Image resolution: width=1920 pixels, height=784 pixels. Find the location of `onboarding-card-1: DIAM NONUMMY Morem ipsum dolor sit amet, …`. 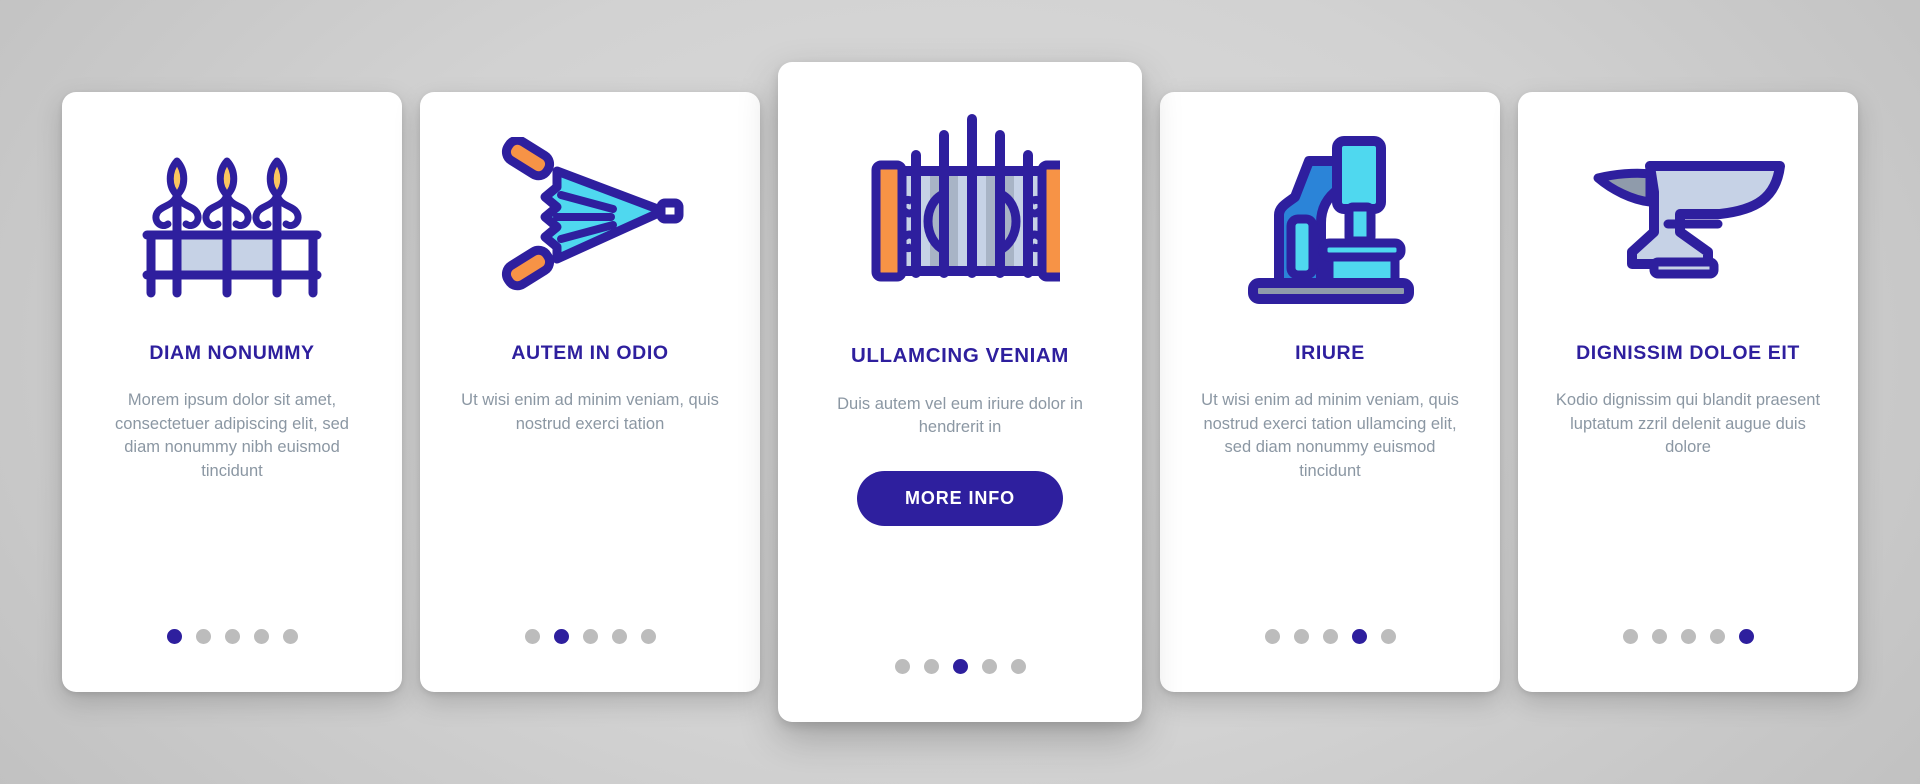

onboarding-card-1: DIAM NONUMMY Morem ipsum dolor sit amet, … is located at coordinates (232, 392).